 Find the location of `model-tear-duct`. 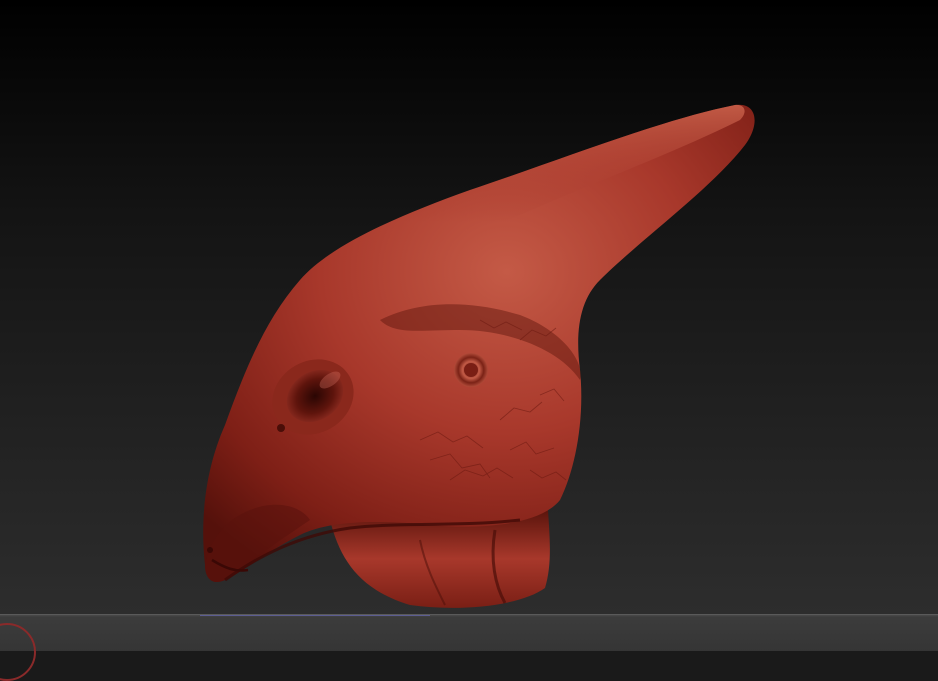

model-tear-duct is located at coordinates (281, 428).